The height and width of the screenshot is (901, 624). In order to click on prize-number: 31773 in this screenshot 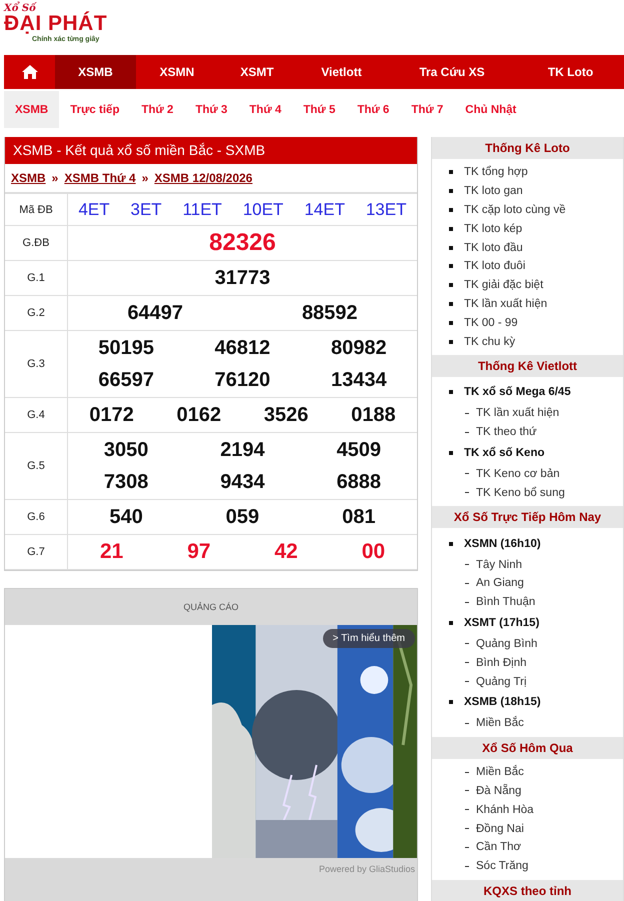, I will do `click(242, 278)`.